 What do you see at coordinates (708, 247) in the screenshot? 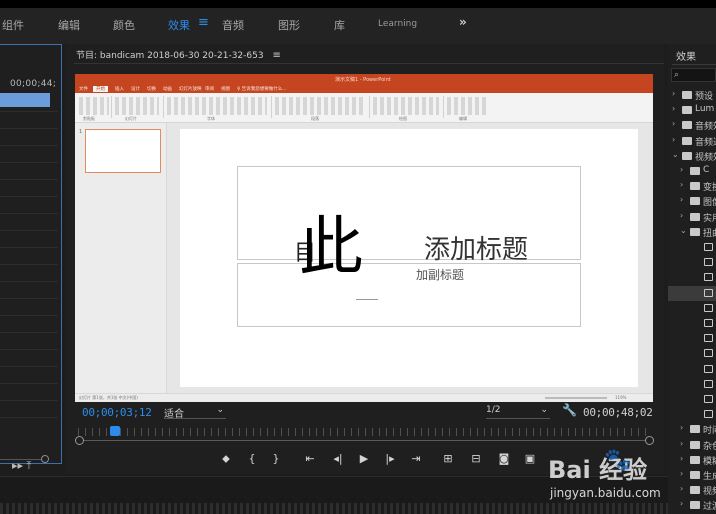
I see `effect-preset-icon` at bounding box center [708, 247].